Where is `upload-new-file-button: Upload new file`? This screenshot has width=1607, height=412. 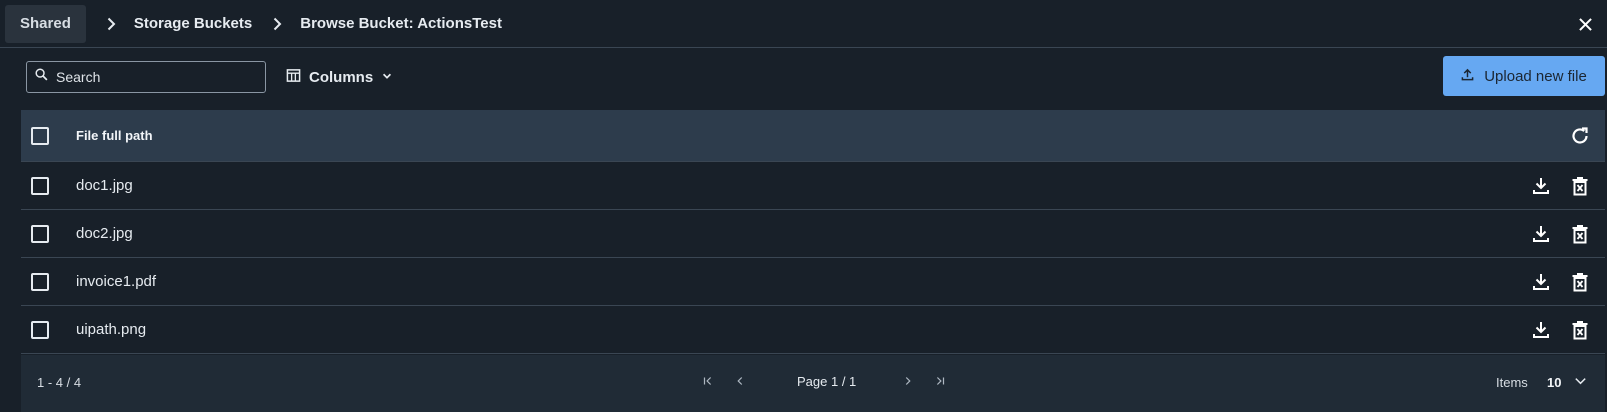
upload-new-file-button: Upload new file is located at coordinates (1524, 76).